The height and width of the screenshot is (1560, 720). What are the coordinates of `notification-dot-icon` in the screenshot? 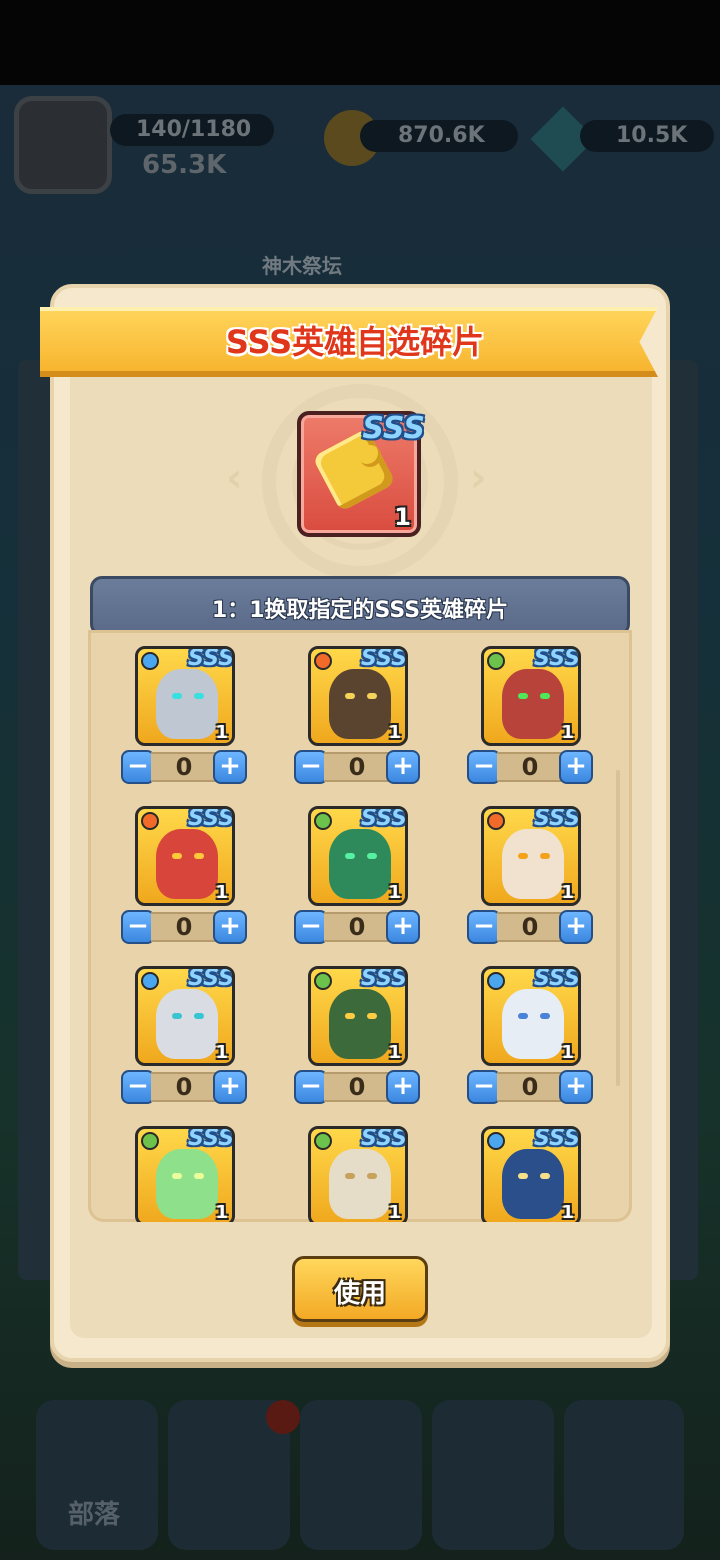 It's located at (283, 1417).